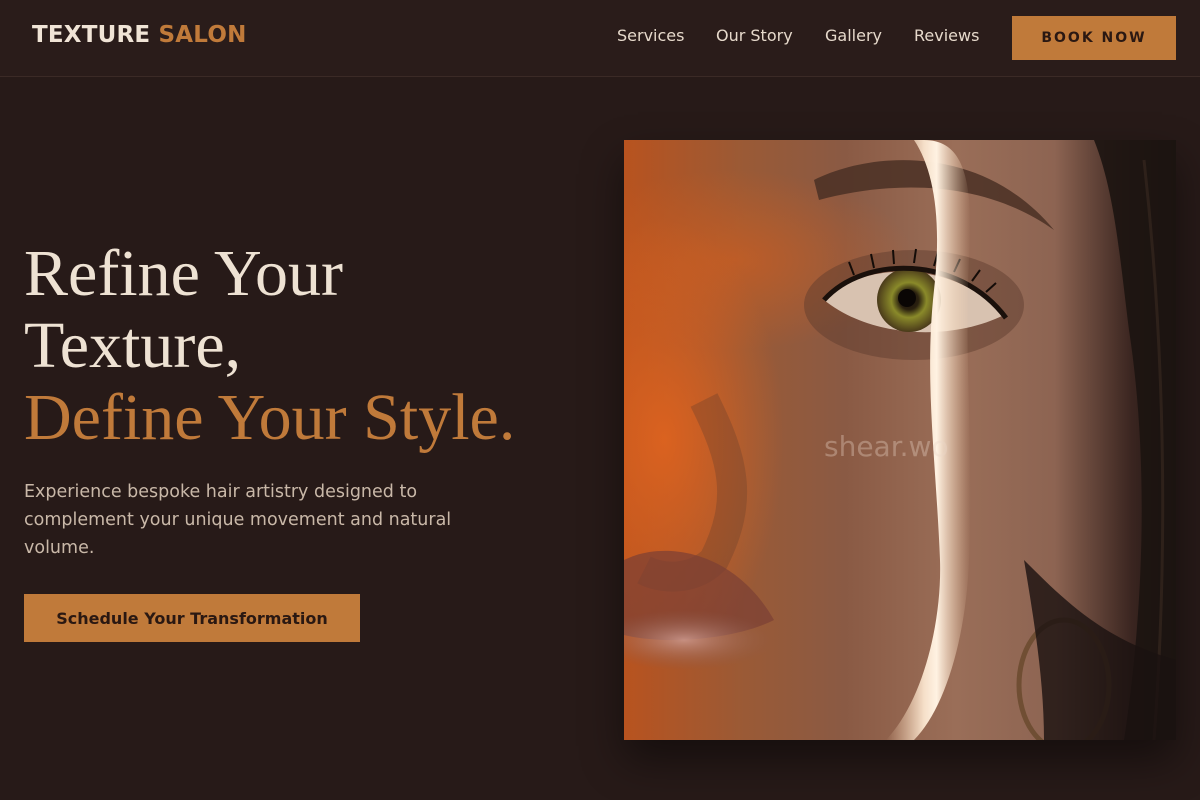 The image size is (1200, 800). What do you see at coordinates (946, 35) in the screenshot?
I see `nav-link-reviews: Reviews` at bounding box center [946, 35].